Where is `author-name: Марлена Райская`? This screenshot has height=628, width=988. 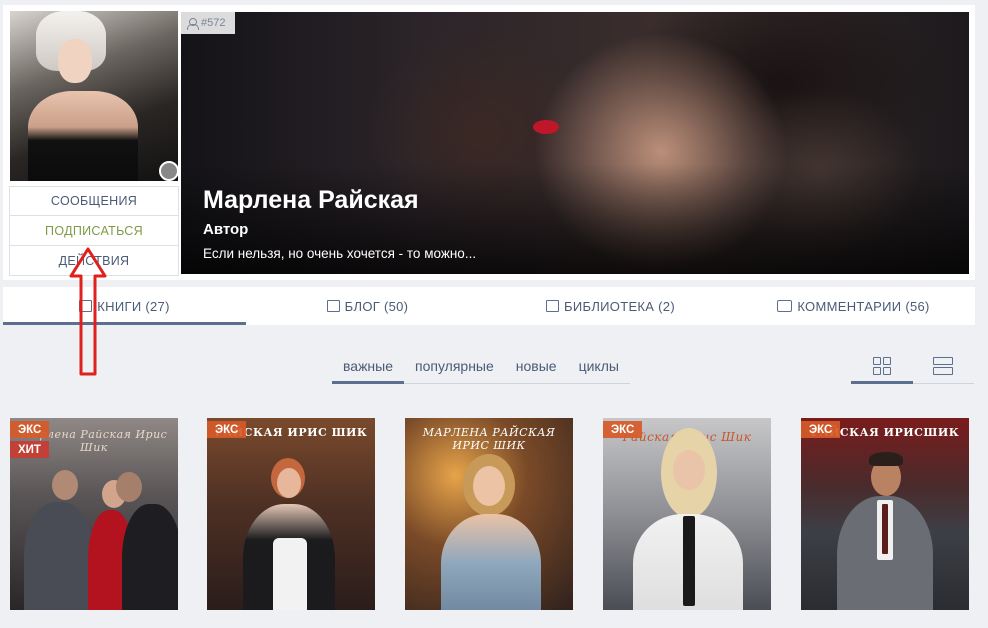
author-name: Марлена Райская is located at coordinates (311, 200).